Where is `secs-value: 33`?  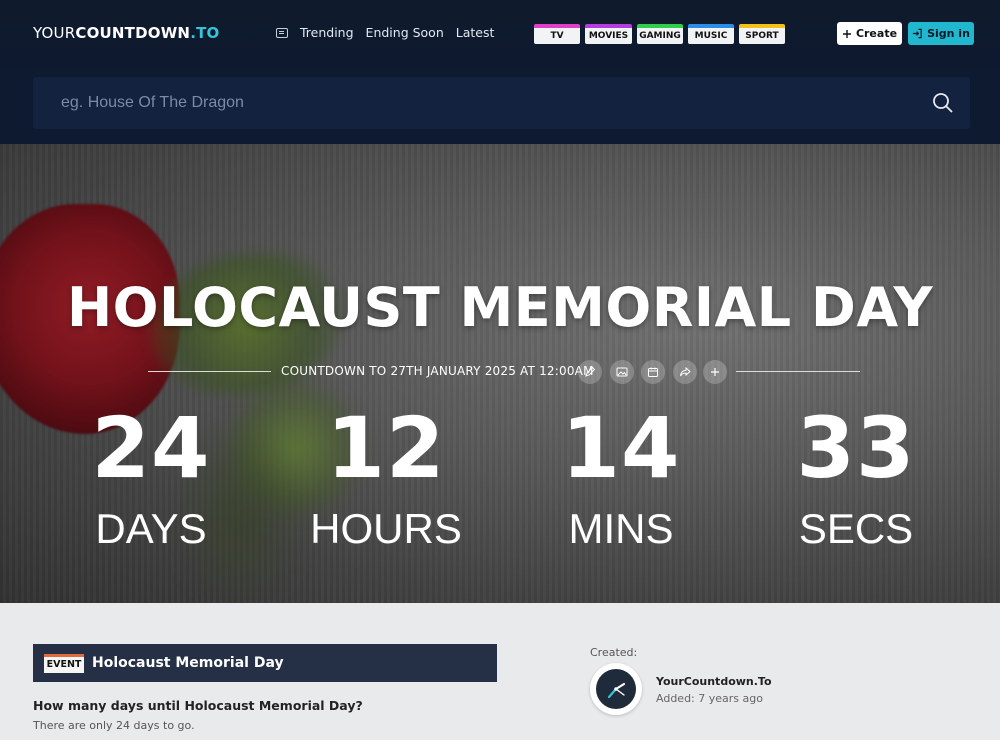
secs-value: 33 is located at coordinates (856, 448).